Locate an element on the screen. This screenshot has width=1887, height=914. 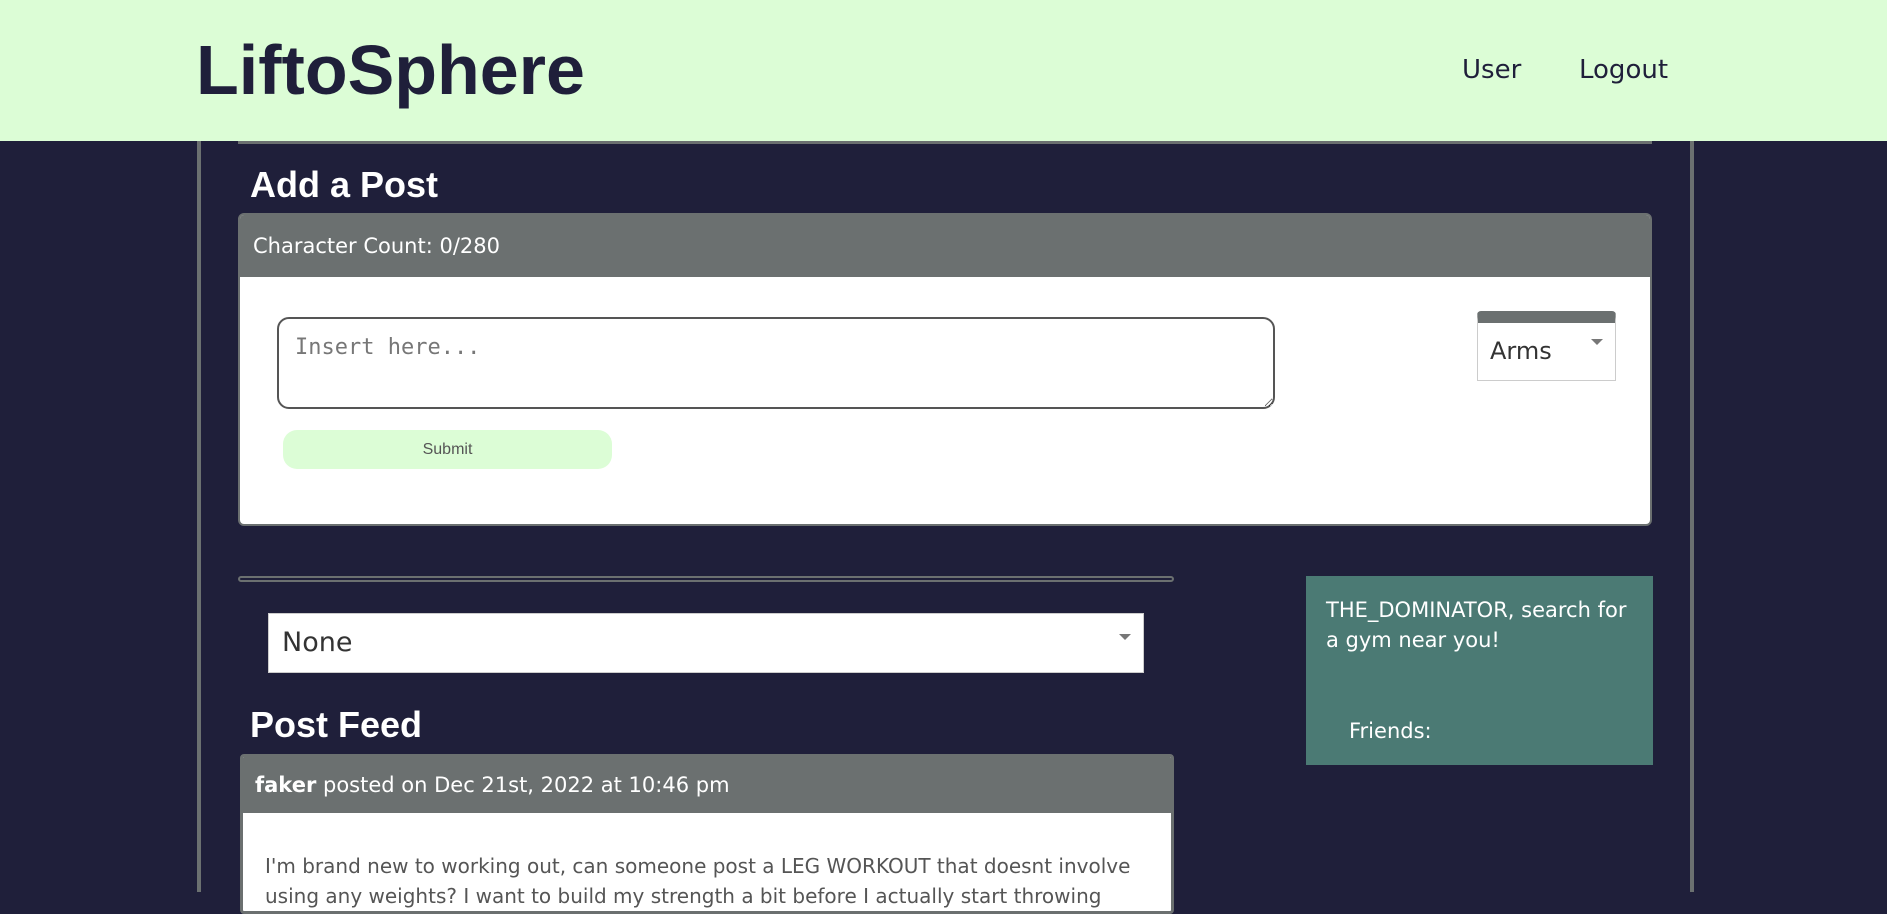
post-meta: posted on Dec 21st, 2022 at 10:46 pm is located at coordinates (523, 785).